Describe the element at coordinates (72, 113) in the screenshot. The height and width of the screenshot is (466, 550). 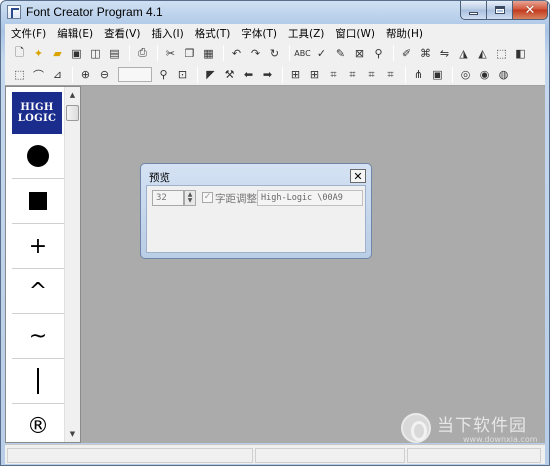
I see `scroll-thumb` at that location.